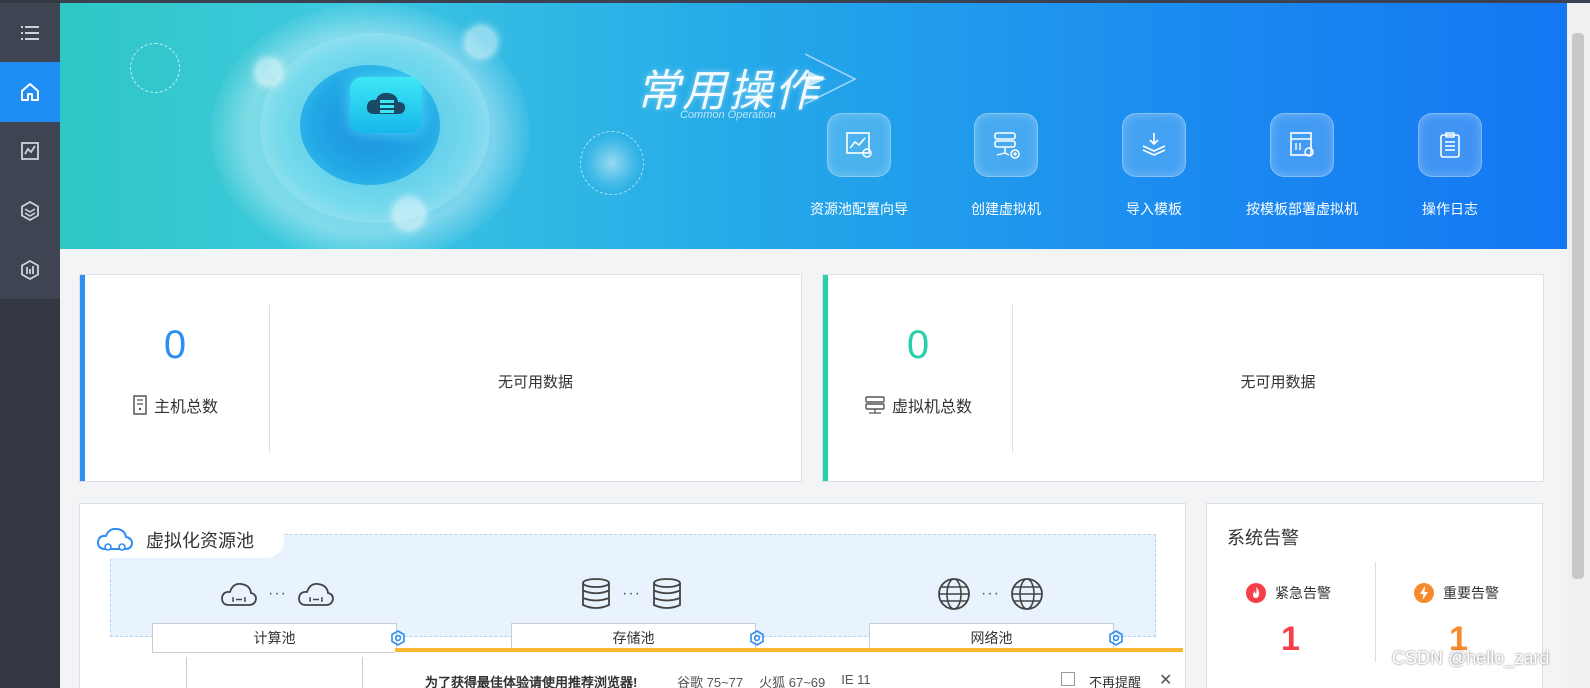 Image resolution: width=1590 pixels, height=688 pixels. I want to click on compute-pool-icons: ···, so click(277, 594).